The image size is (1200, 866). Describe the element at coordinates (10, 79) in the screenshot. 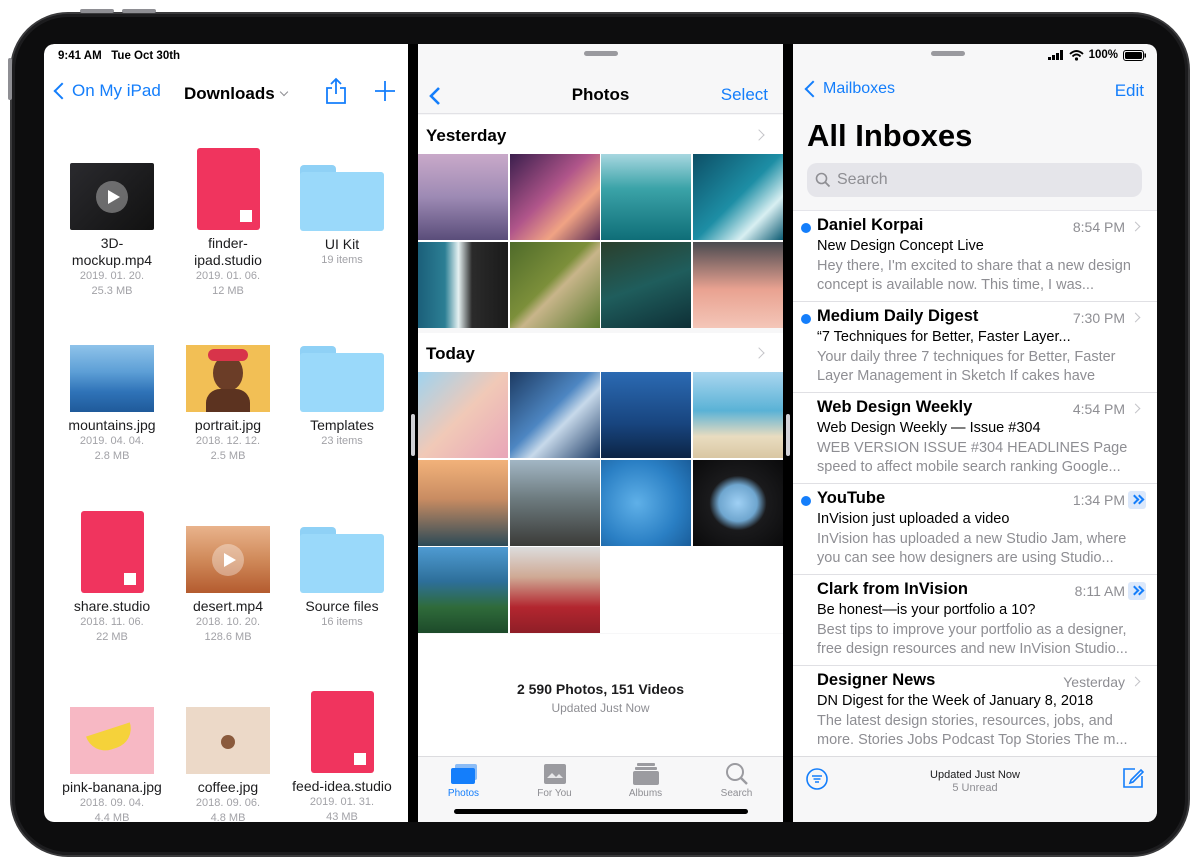

I see `side-button` at that location.